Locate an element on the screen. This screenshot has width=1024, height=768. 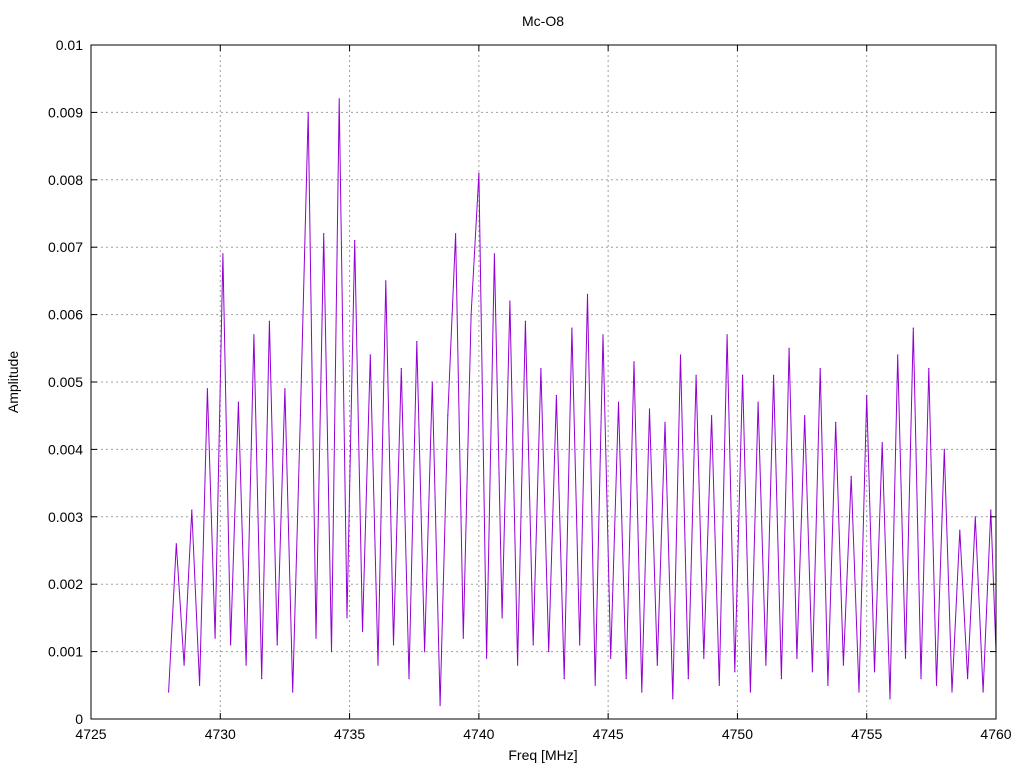
y-tick-label: 0.01 is located at coordinates (69, 45).